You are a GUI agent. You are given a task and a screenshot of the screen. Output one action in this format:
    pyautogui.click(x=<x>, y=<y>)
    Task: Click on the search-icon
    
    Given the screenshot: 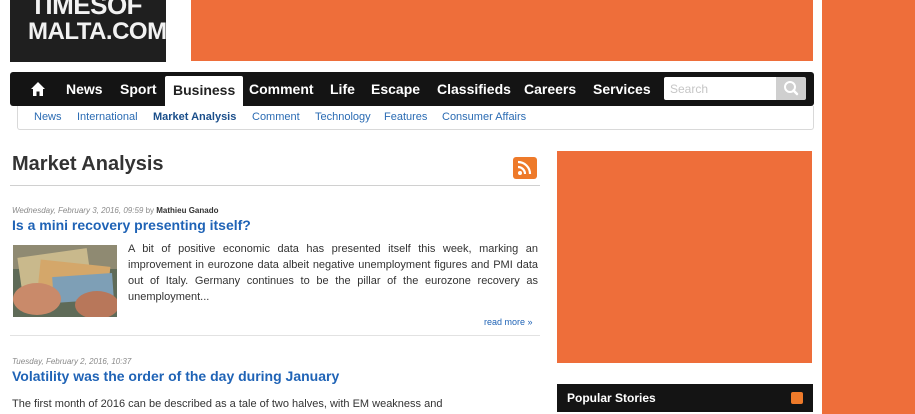 What is the action you would take?
    pyautogui.click(x=791, y=88)
    